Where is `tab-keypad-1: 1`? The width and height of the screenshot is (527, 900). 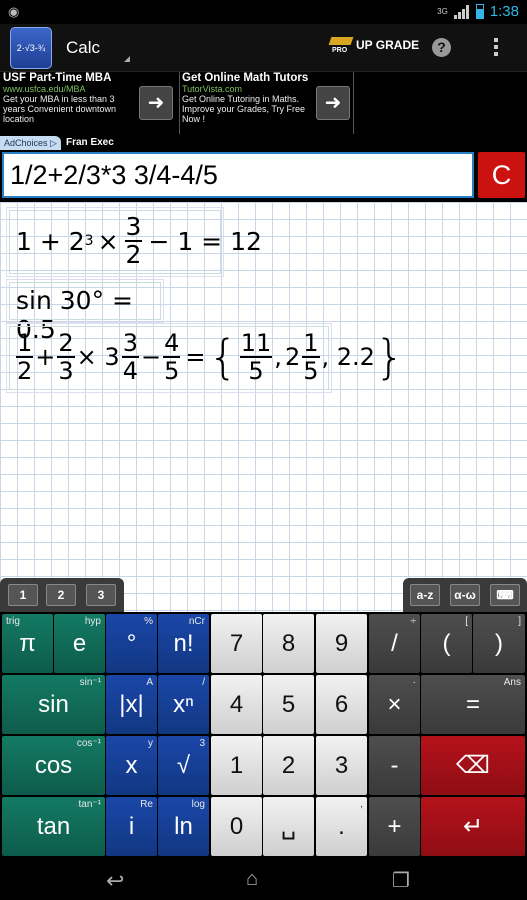
tab-keypad-1: 1 is located at coordinates (23, 595).